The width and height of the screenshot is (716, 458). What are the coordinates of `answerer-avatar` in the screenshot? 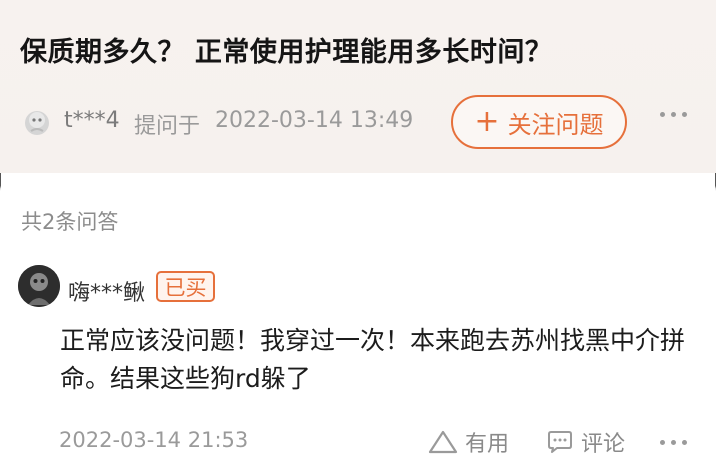 It's located at (39, 286).